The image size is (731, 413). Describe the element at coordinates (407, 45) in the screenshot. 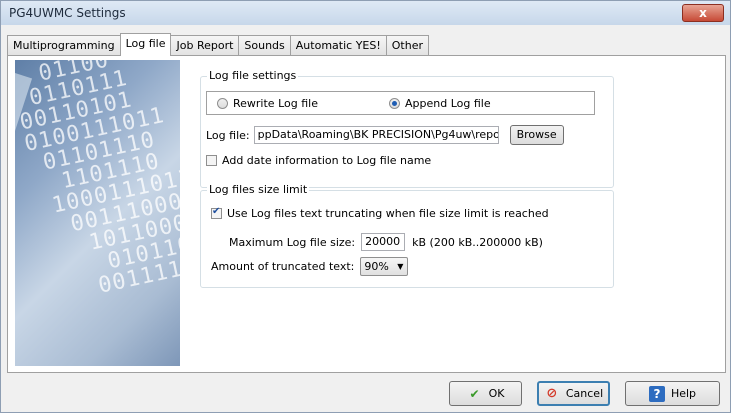

I see `tab-other: Other` at that location.